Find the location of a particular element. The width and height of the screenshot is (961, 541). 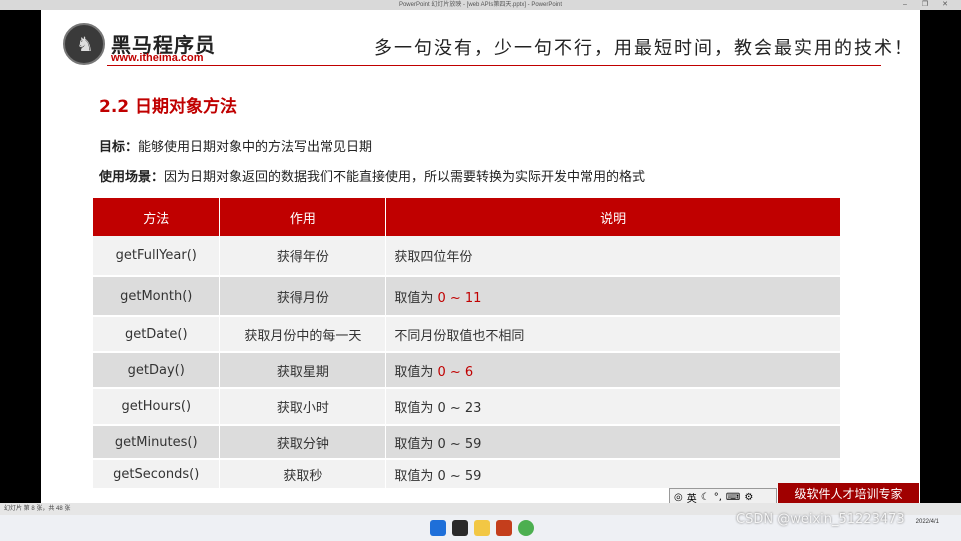

moon-icon: ☾ is located at coordinates (705, 497).